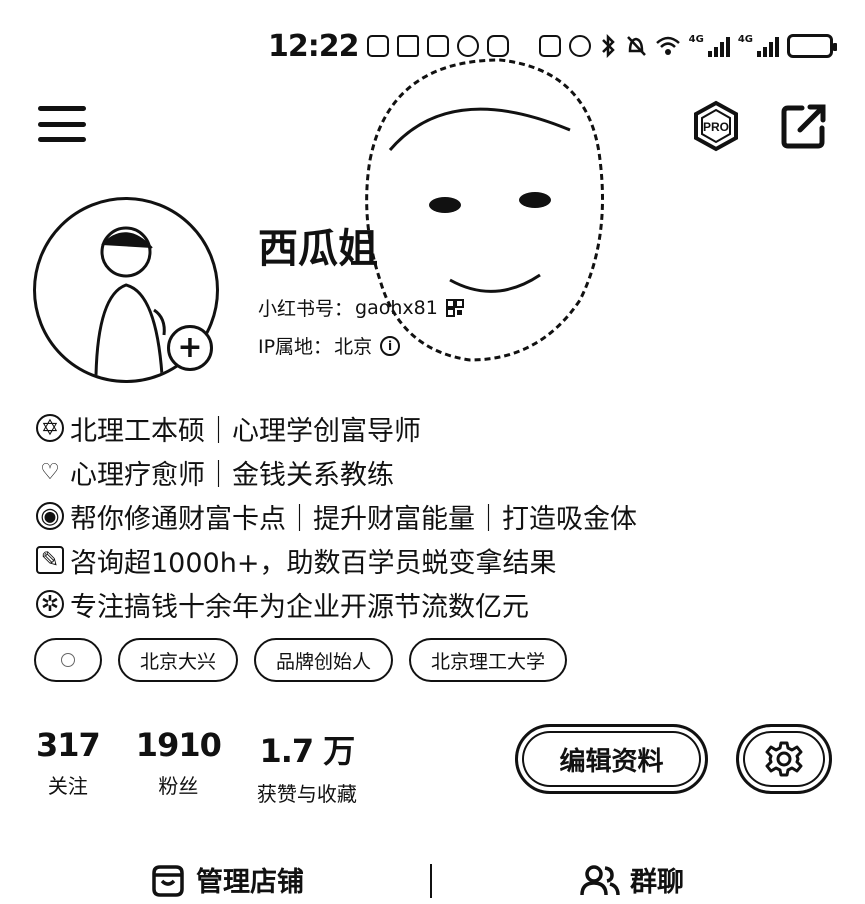 Image resolution: width=865 pixels, height=904 pixels. What do you see at coordinates (68, 766) in the screenshot?
I see `following-stat: 317 关注` at bounding box center [68, 766].